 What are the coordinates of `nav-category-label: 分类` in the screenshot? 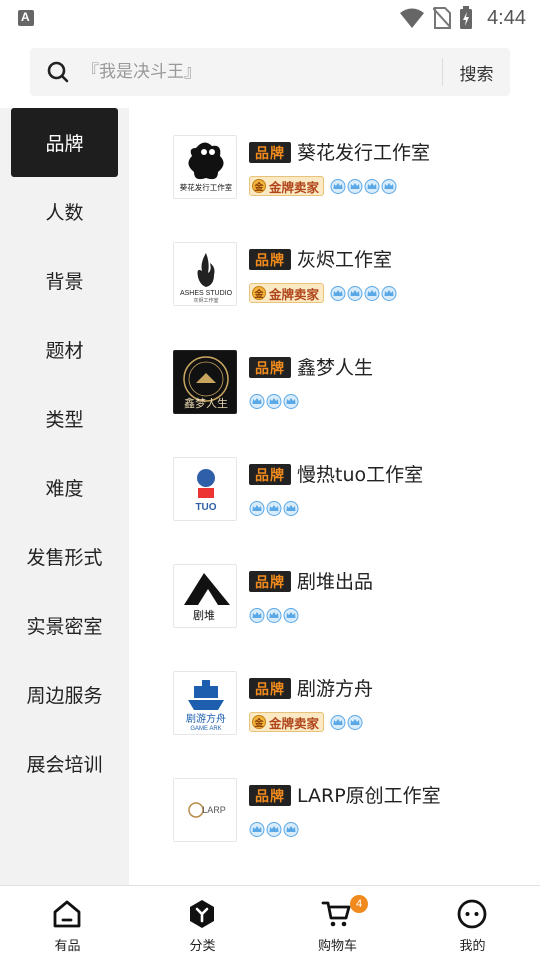 It's located at (202, 946).